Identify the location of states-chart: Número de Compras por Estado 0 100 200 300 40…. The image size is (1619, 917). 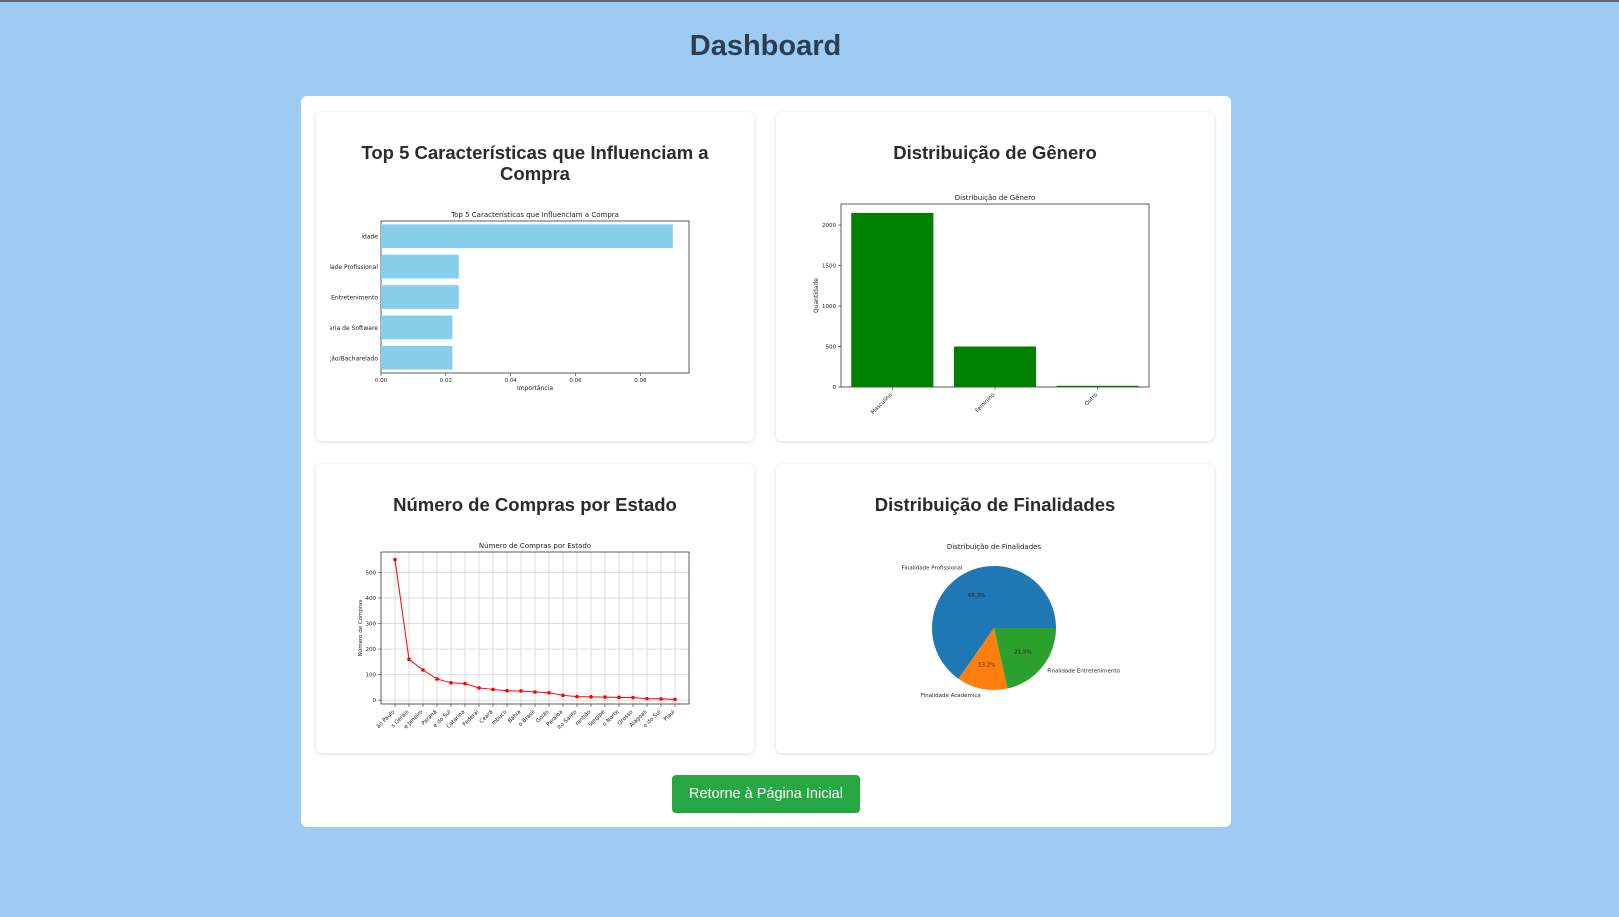
(523, 636).